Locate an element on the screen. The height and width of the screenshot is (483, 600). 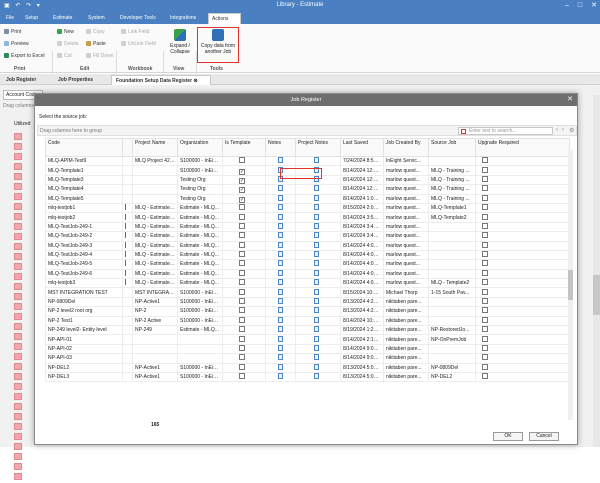
dialog-scrollbar is located at coordinates (570, 285).